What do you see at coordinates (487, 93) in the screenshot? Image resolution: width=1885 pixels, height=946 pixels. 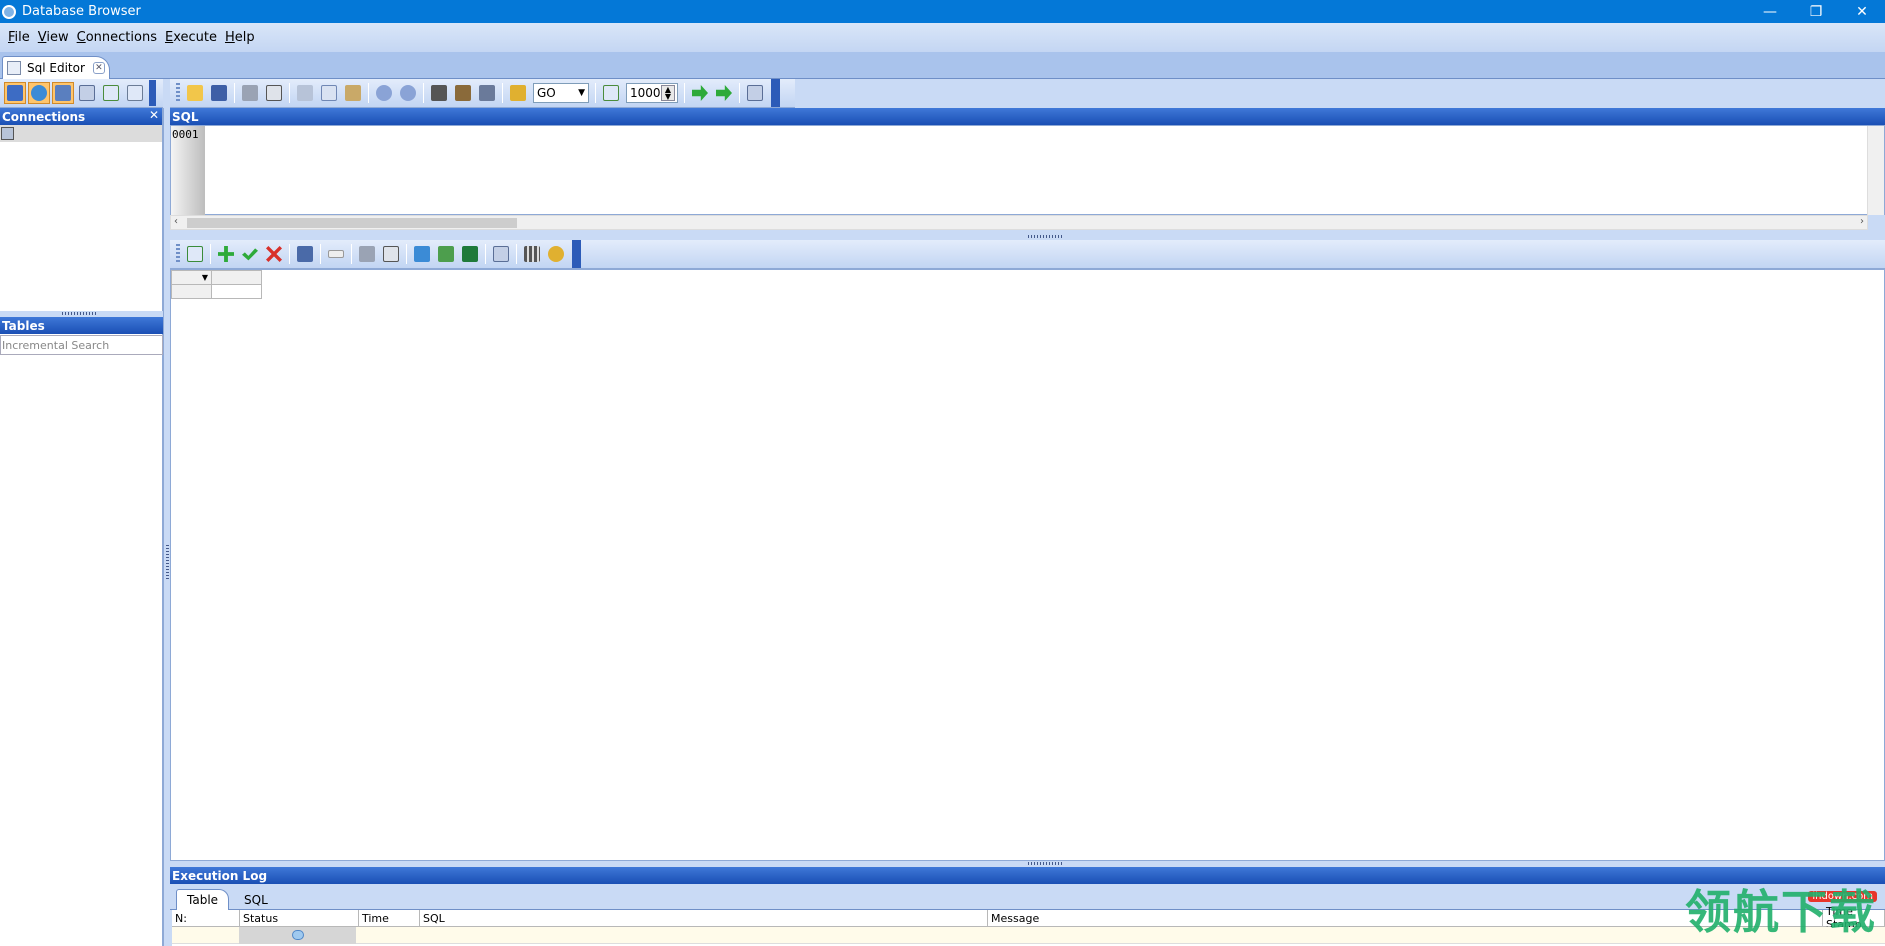 I see `replace-button` at bounding box center [487, 93].